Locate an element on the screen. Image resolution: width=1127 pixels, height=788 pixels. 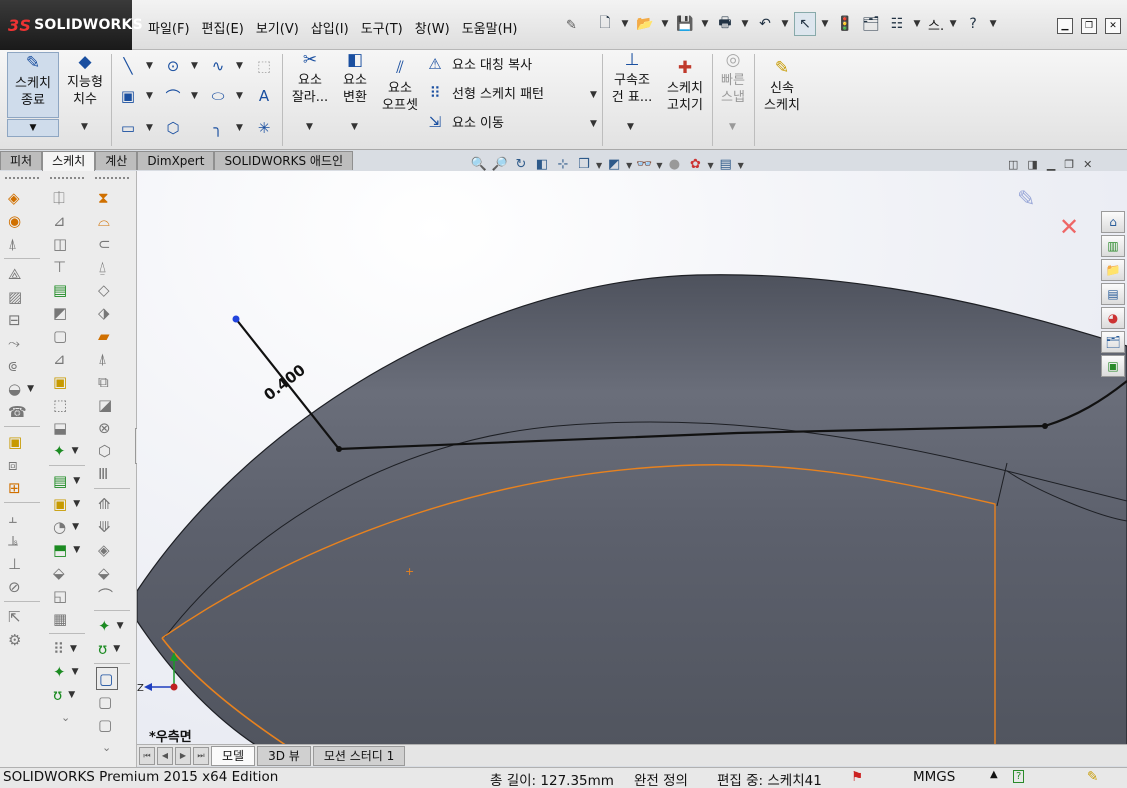
spring-icon: ʊ ▼ is located at coordinates (67, 694).